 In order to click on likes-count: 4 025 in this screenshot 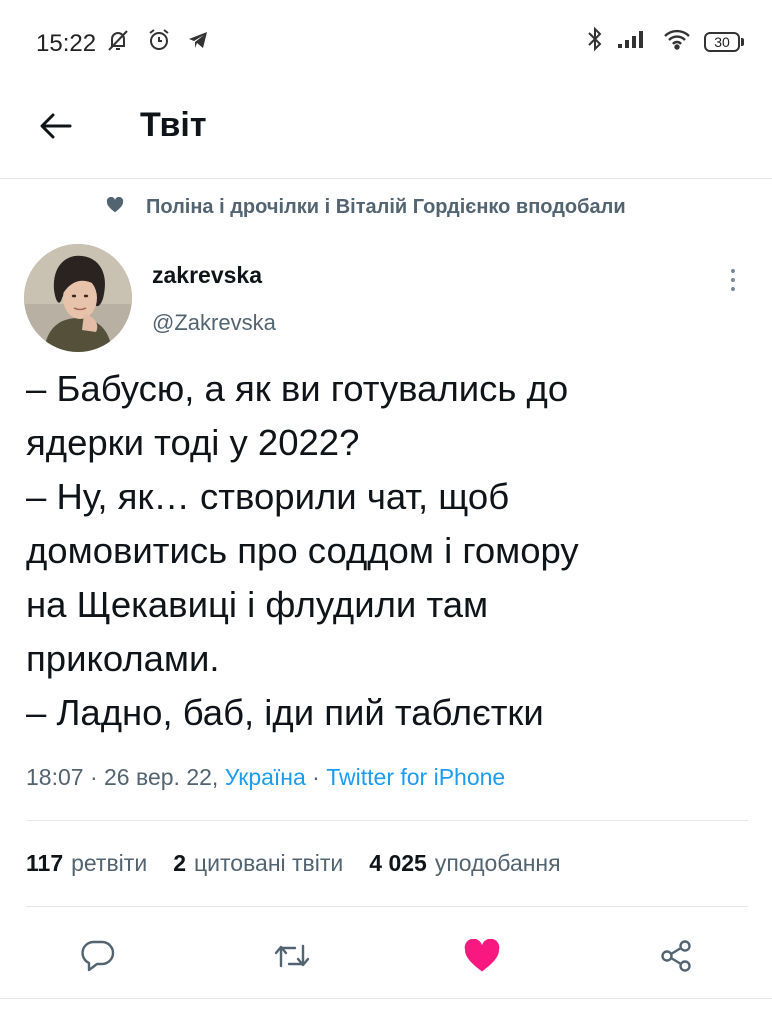, I will do `click(398, 863)`.